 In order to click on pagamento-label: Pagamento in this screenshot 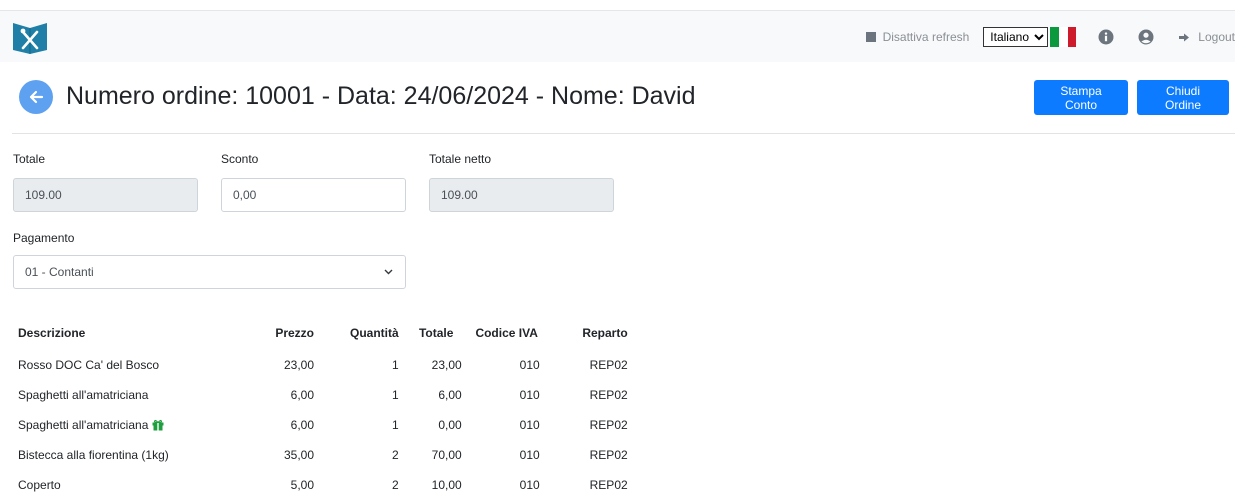, I will do `click(44, 238)`.